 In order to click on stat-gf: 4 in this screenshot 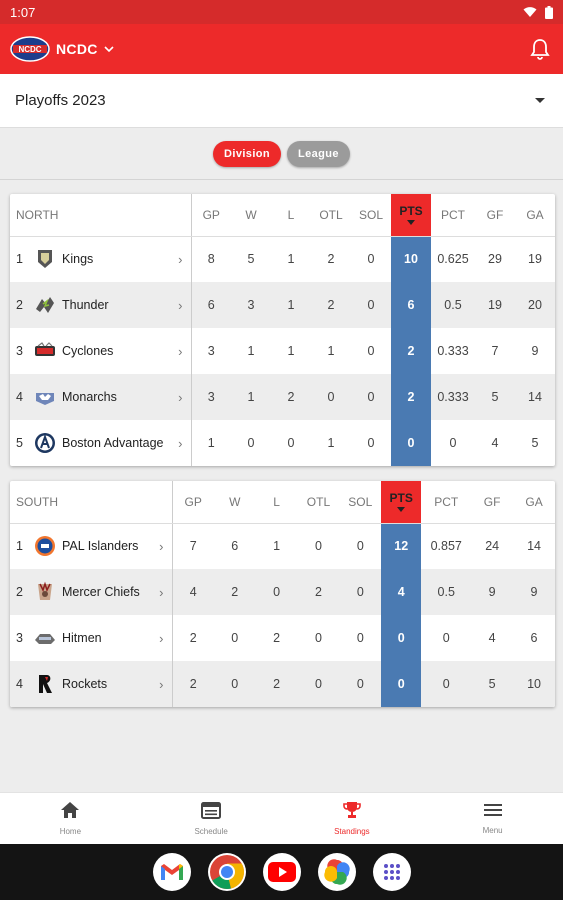, I will do `click(495, 443)`.